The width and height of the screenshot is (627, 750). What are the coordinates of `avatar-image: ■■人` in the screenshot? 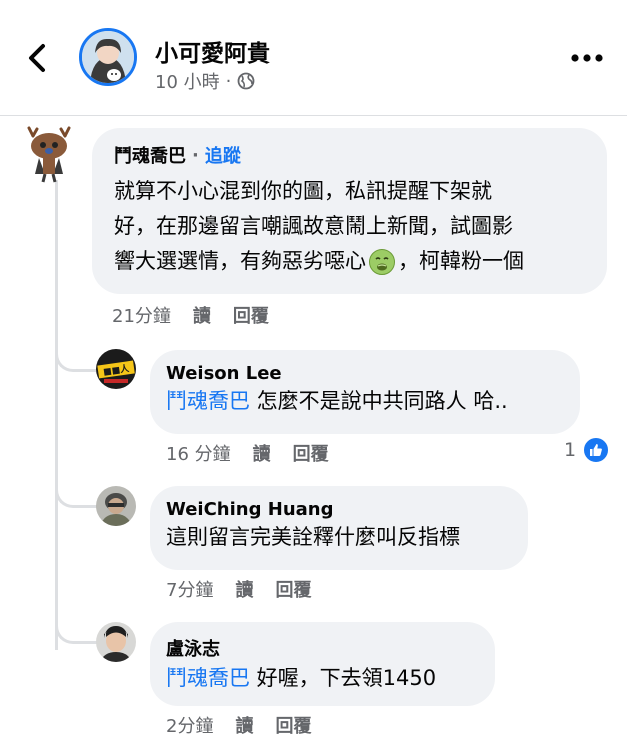 It's located at (116, 369).